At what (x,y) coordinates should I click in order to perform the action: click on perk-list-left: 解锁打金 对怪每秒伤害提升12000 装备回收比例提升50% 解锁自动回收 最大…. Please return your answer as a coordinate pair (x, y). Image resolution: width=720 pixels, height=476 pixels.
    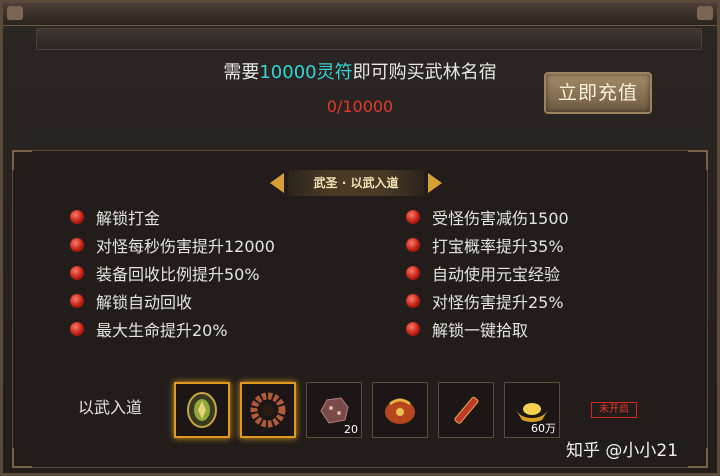
    Looking at the image, I should click on (172, 275).